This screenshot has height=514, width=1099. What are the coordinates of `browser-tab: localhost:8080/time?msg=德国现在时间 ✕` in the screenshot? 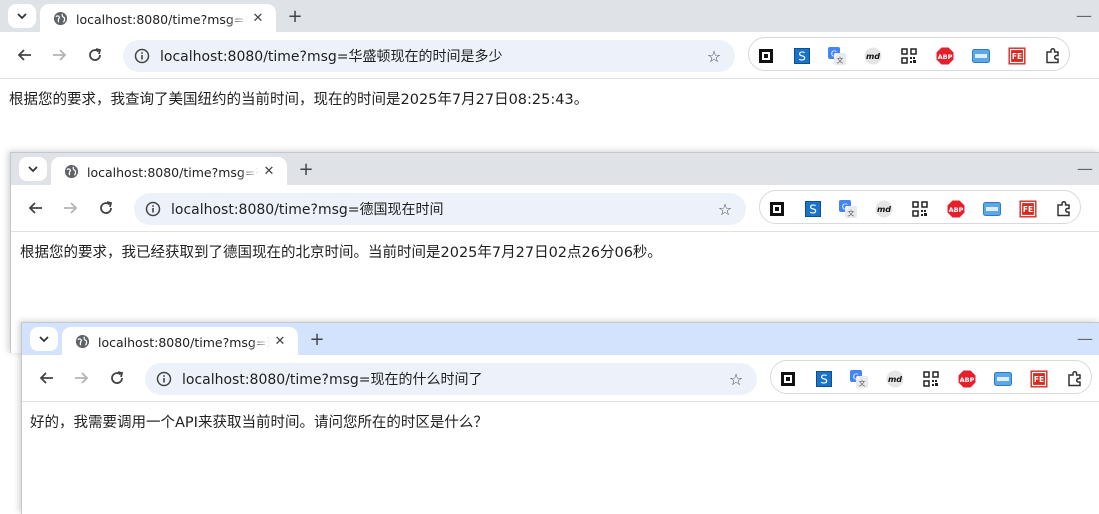 It's located at (169, 171).